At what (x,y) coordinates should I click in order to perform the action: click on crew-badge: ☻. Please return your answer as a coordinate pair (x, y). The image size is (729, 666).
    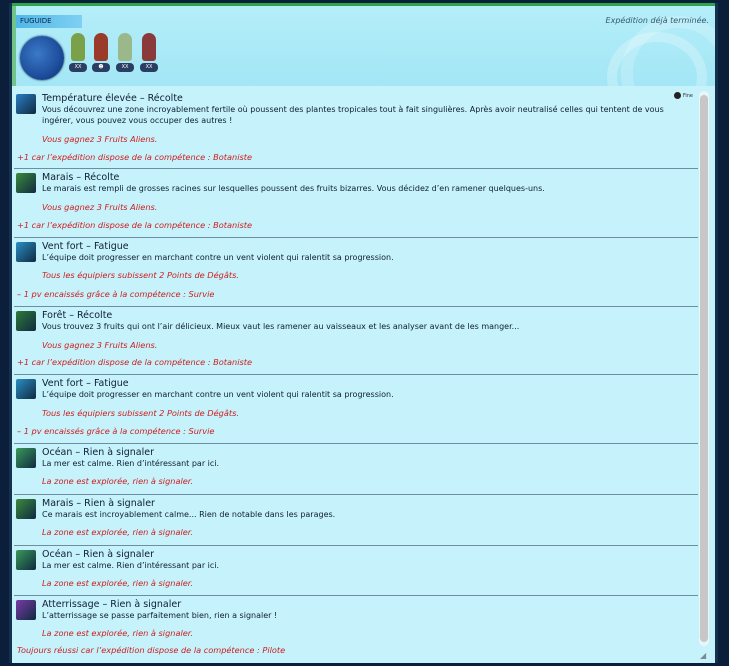
    Looking at the image, I should click on (101, 67).